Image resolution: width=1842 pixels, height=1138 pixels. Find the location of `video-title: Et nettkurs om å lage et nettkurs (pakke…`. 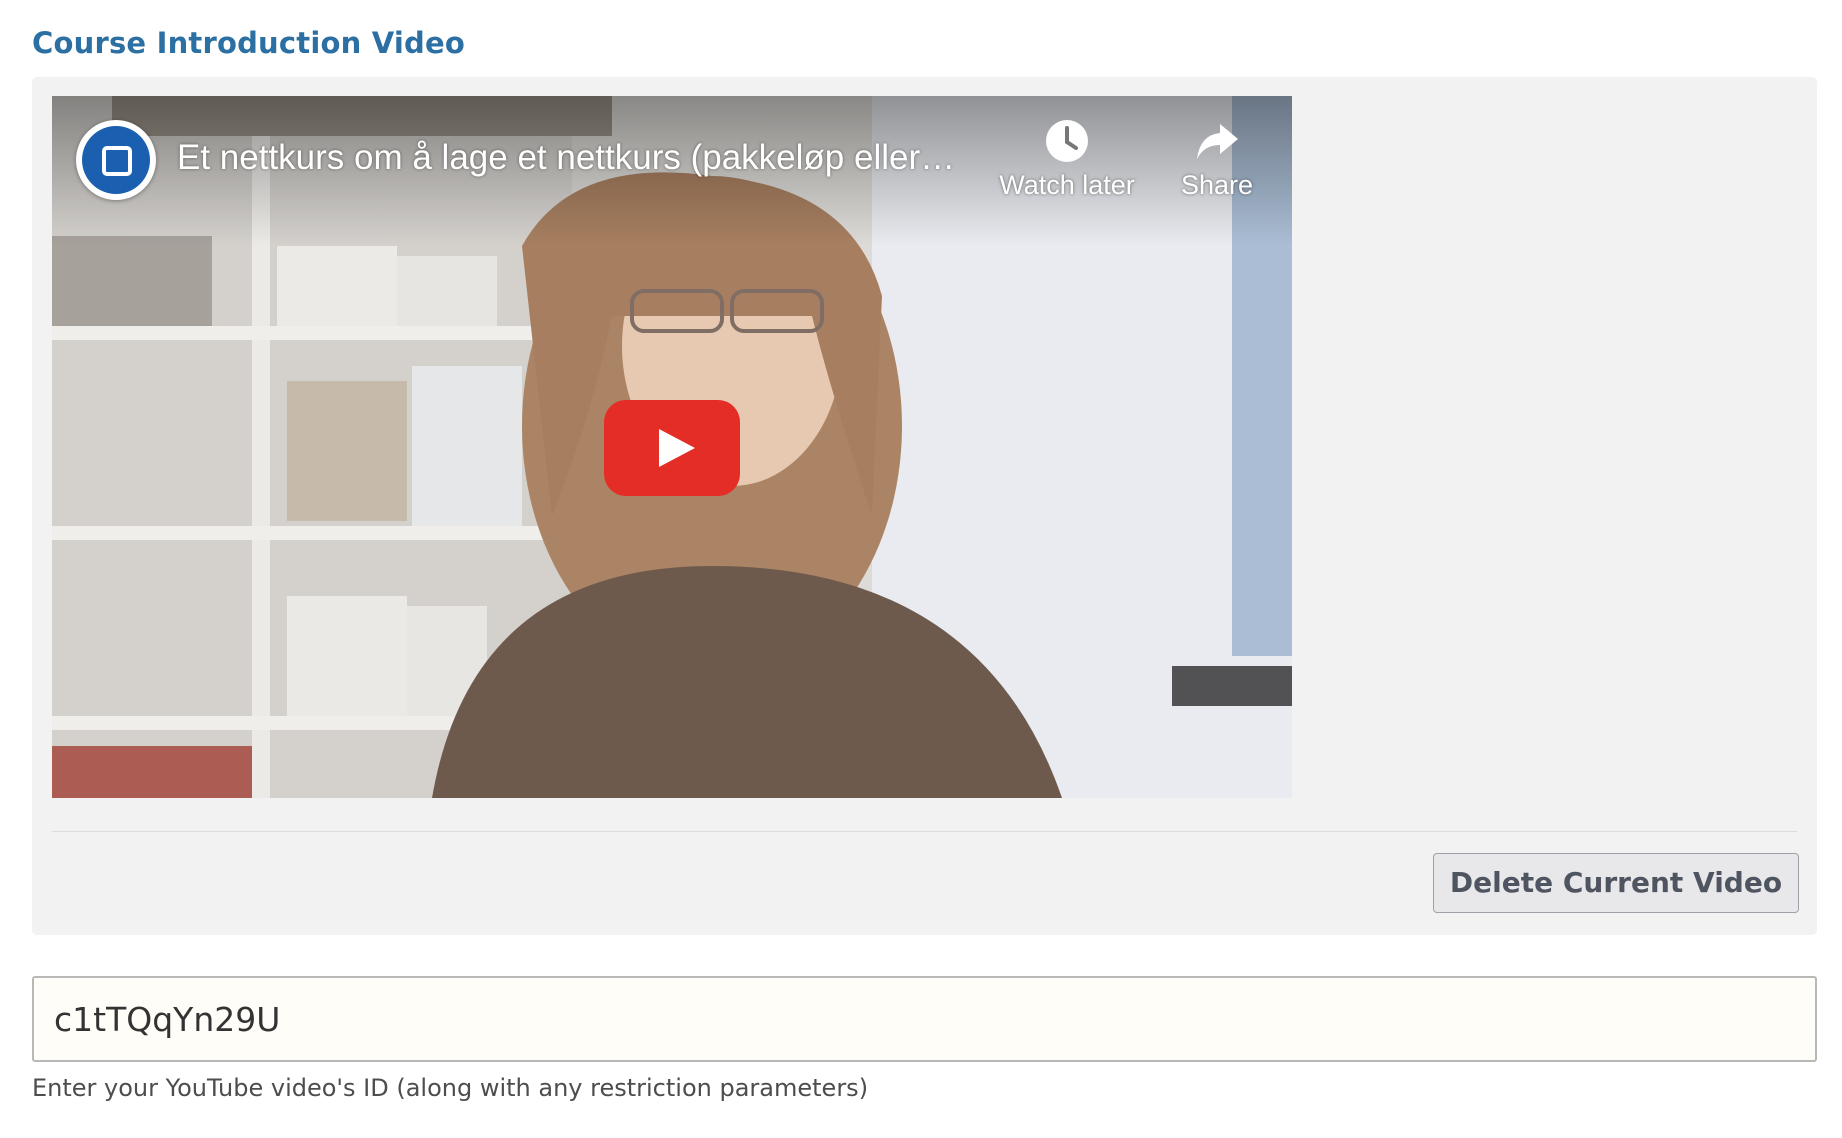

video-title: Et nettkurs om å lage et nettkurs (pakke… is located at coordinates (566, 158).